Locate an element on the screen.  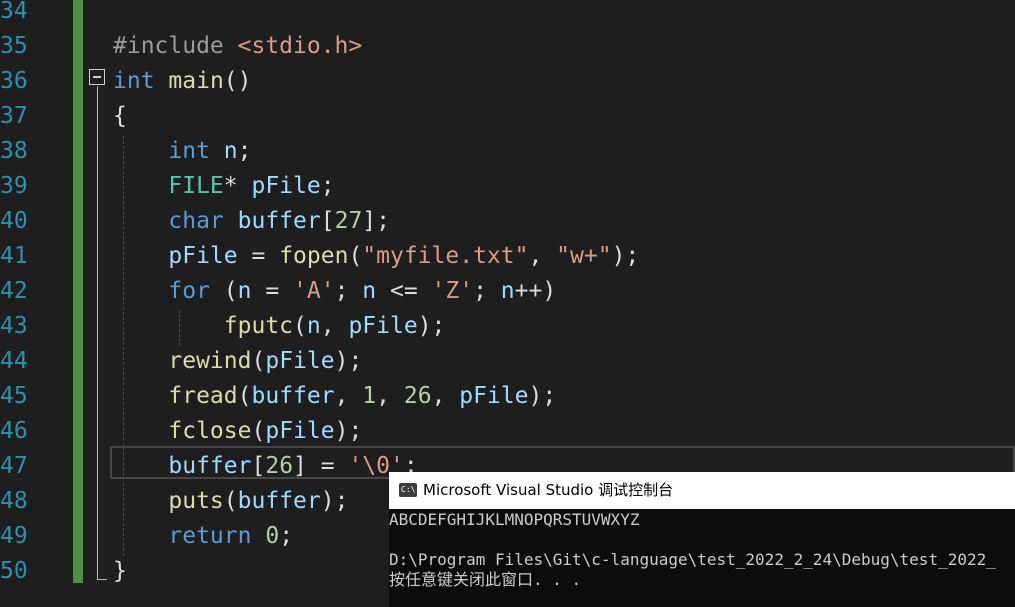
code-line: char buffer[27]; is located at coordinates (251, 221).